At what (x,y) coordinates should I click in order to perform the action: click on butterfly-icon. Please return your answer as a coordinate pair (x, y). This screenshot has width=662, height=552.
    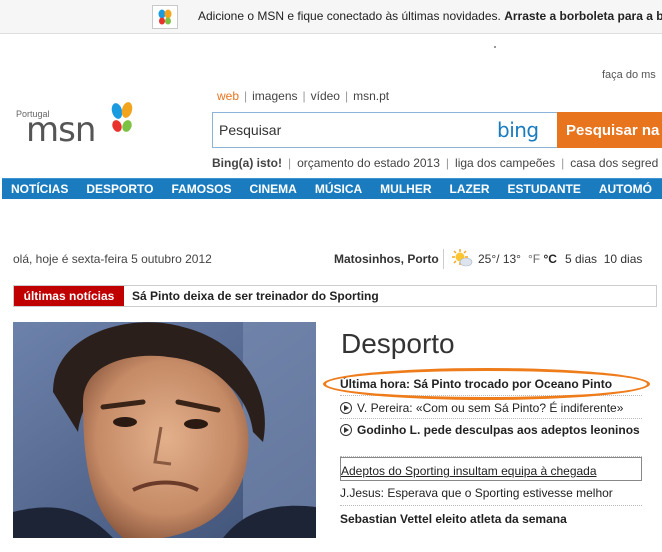
    Looking at the image, I should click on (165, 17).